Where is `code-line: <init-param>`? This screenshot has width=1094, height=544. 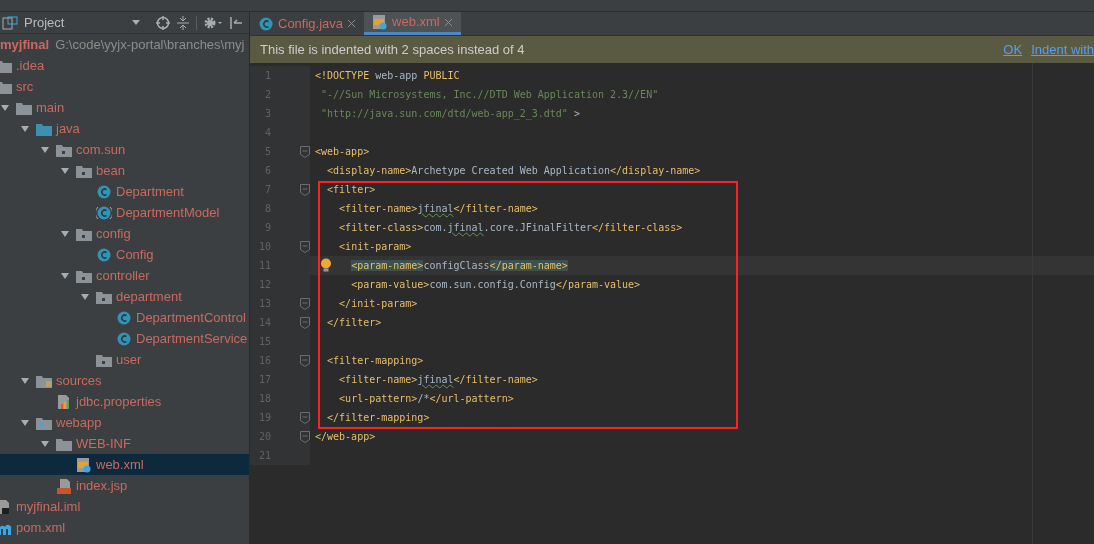 code-line: <init-param> is located at coordinates (375, 247).